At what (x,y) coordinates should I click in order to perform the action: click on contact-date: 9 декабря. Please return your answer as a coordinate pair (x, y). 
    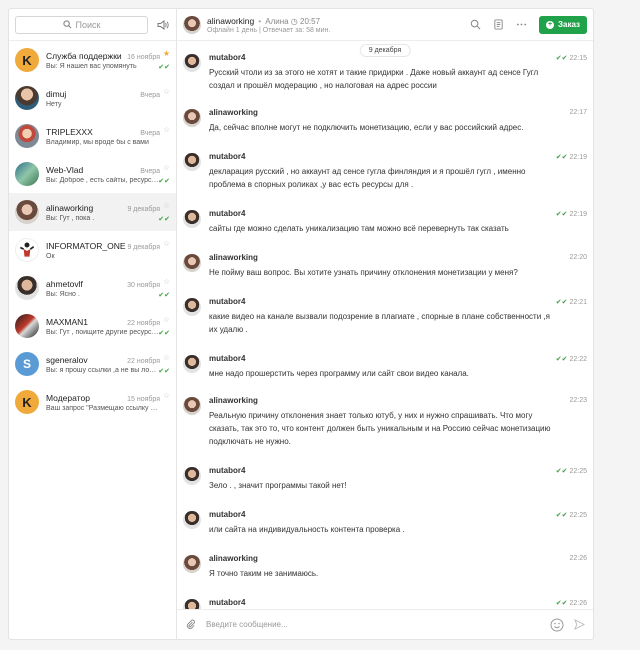
    Looking at the image, I should click on (143, 209).